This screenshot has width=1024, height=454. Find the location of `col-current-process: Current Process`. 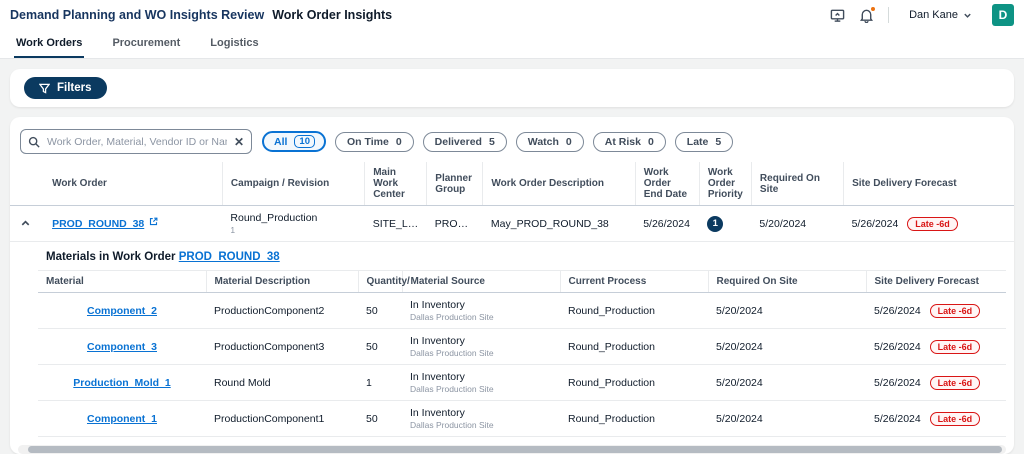

col-current-process: Current Process is located at coordinates (634, 281).